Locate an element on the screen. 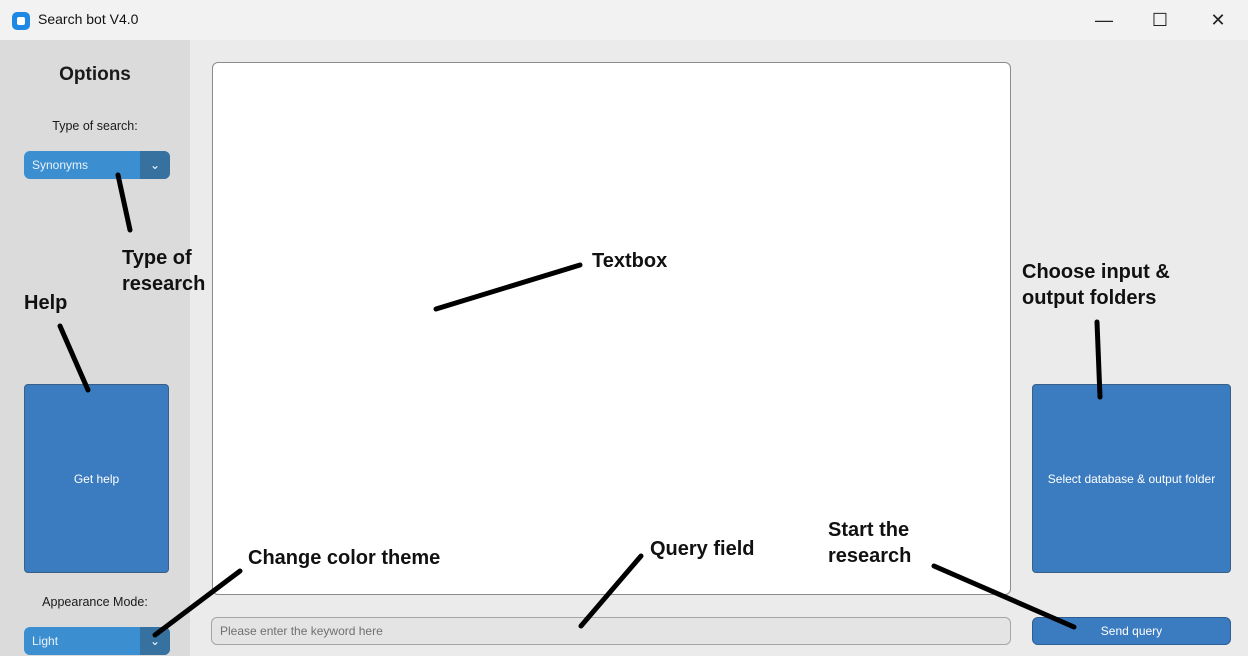 The image size is (1248, 656). search-type-dropdown: Synonyms ⌄ is located at coordinates (97, 165).